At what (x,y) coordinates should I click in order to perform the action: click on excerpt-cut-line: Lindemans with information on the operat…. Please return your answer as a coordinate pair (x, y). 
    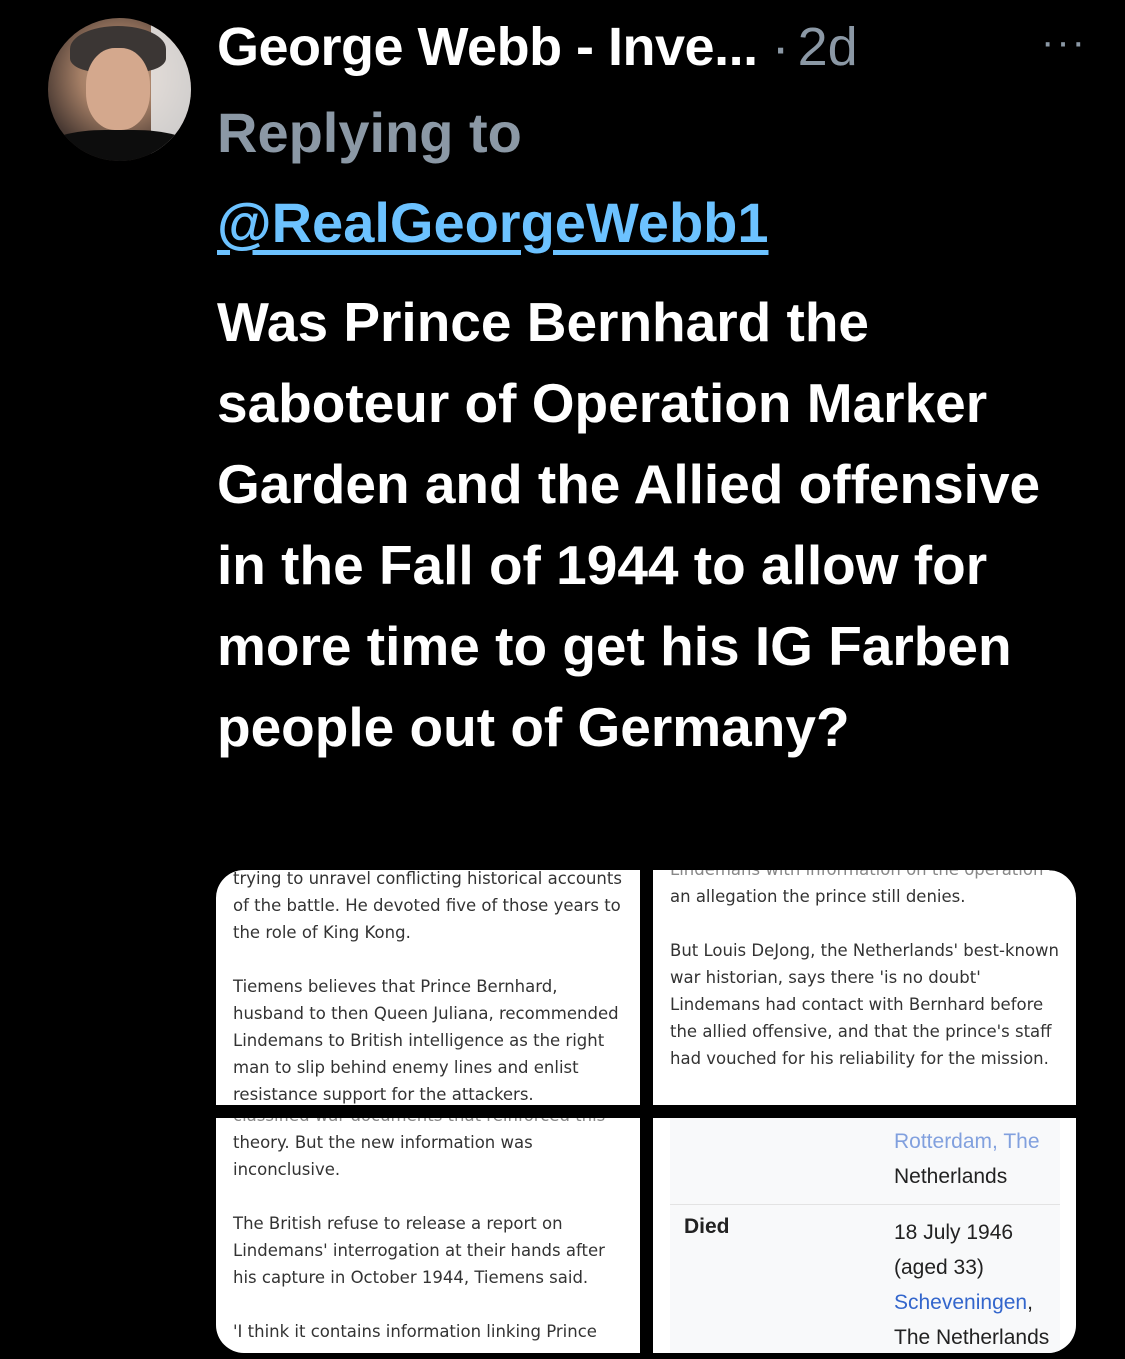
    Looking at the image, I should click on (870, 876).